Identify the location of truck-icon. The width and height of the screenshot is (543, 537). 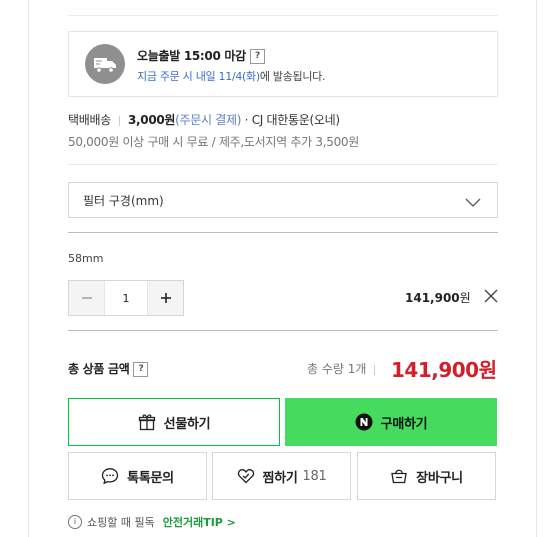
(105, 64).